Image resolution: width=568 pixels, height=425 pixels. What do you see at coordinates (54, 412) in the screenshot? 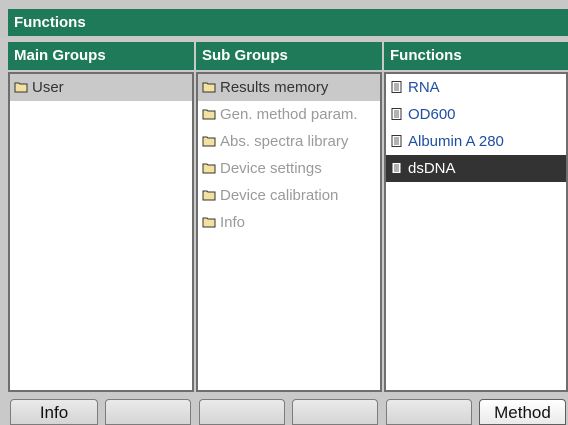
I see `info-softkey: Info` at bounding box center [54, 412].